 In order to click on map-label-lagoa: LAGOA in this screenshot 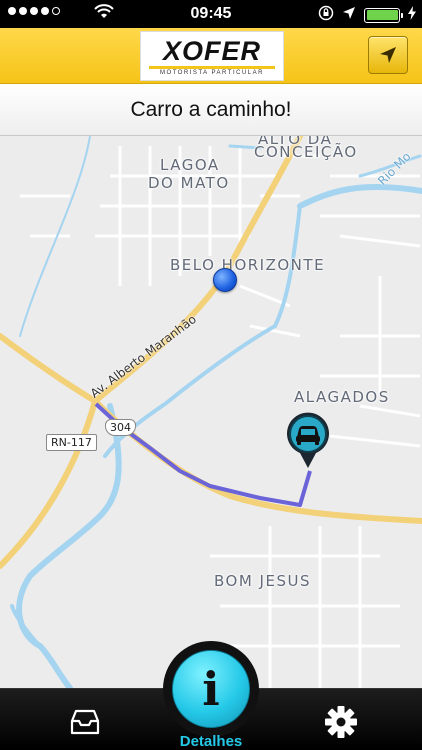, I will do `click(190, 165)`.